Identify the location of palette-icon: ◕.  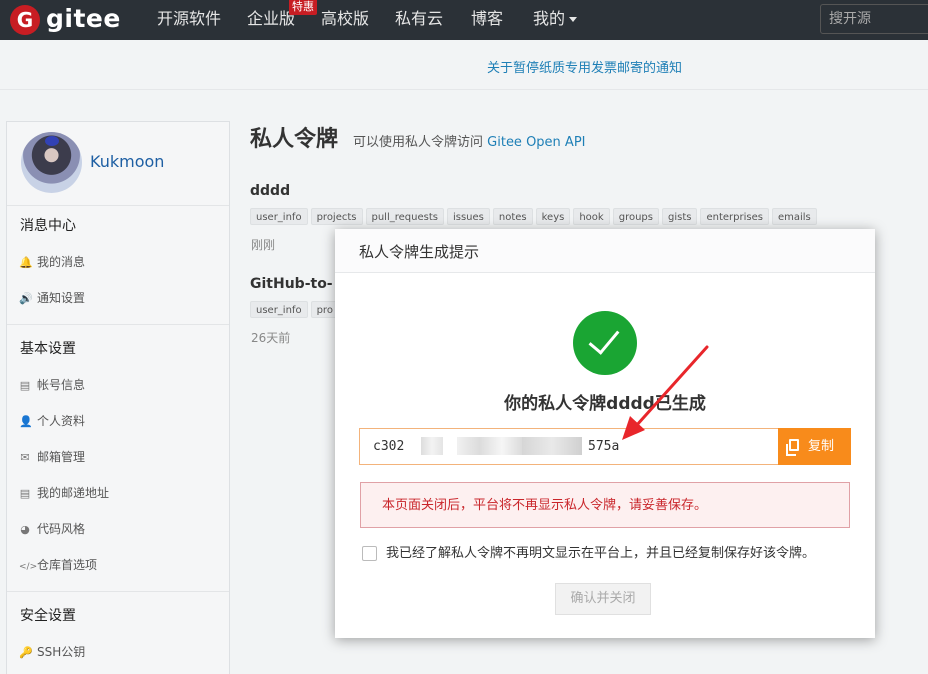
(25, 529).